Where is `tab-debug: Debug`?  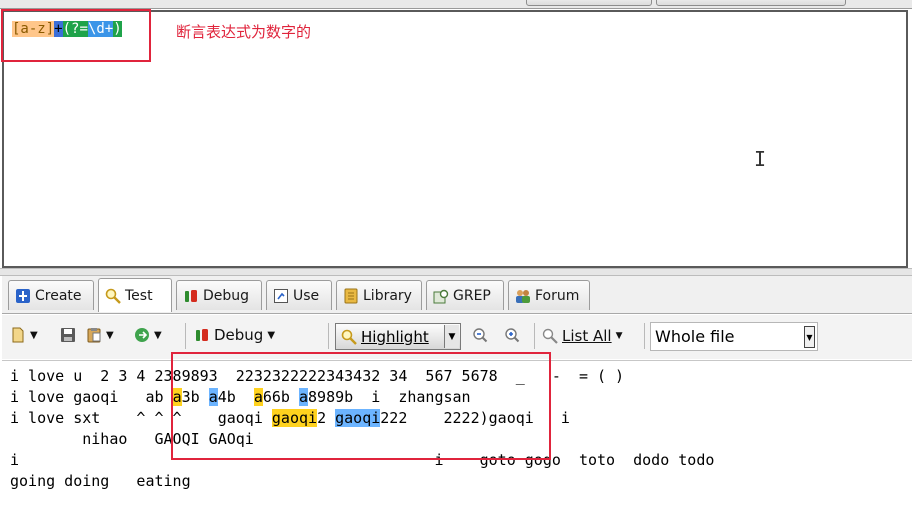
tab-debug: Debug is located at coordinates (219, 295).